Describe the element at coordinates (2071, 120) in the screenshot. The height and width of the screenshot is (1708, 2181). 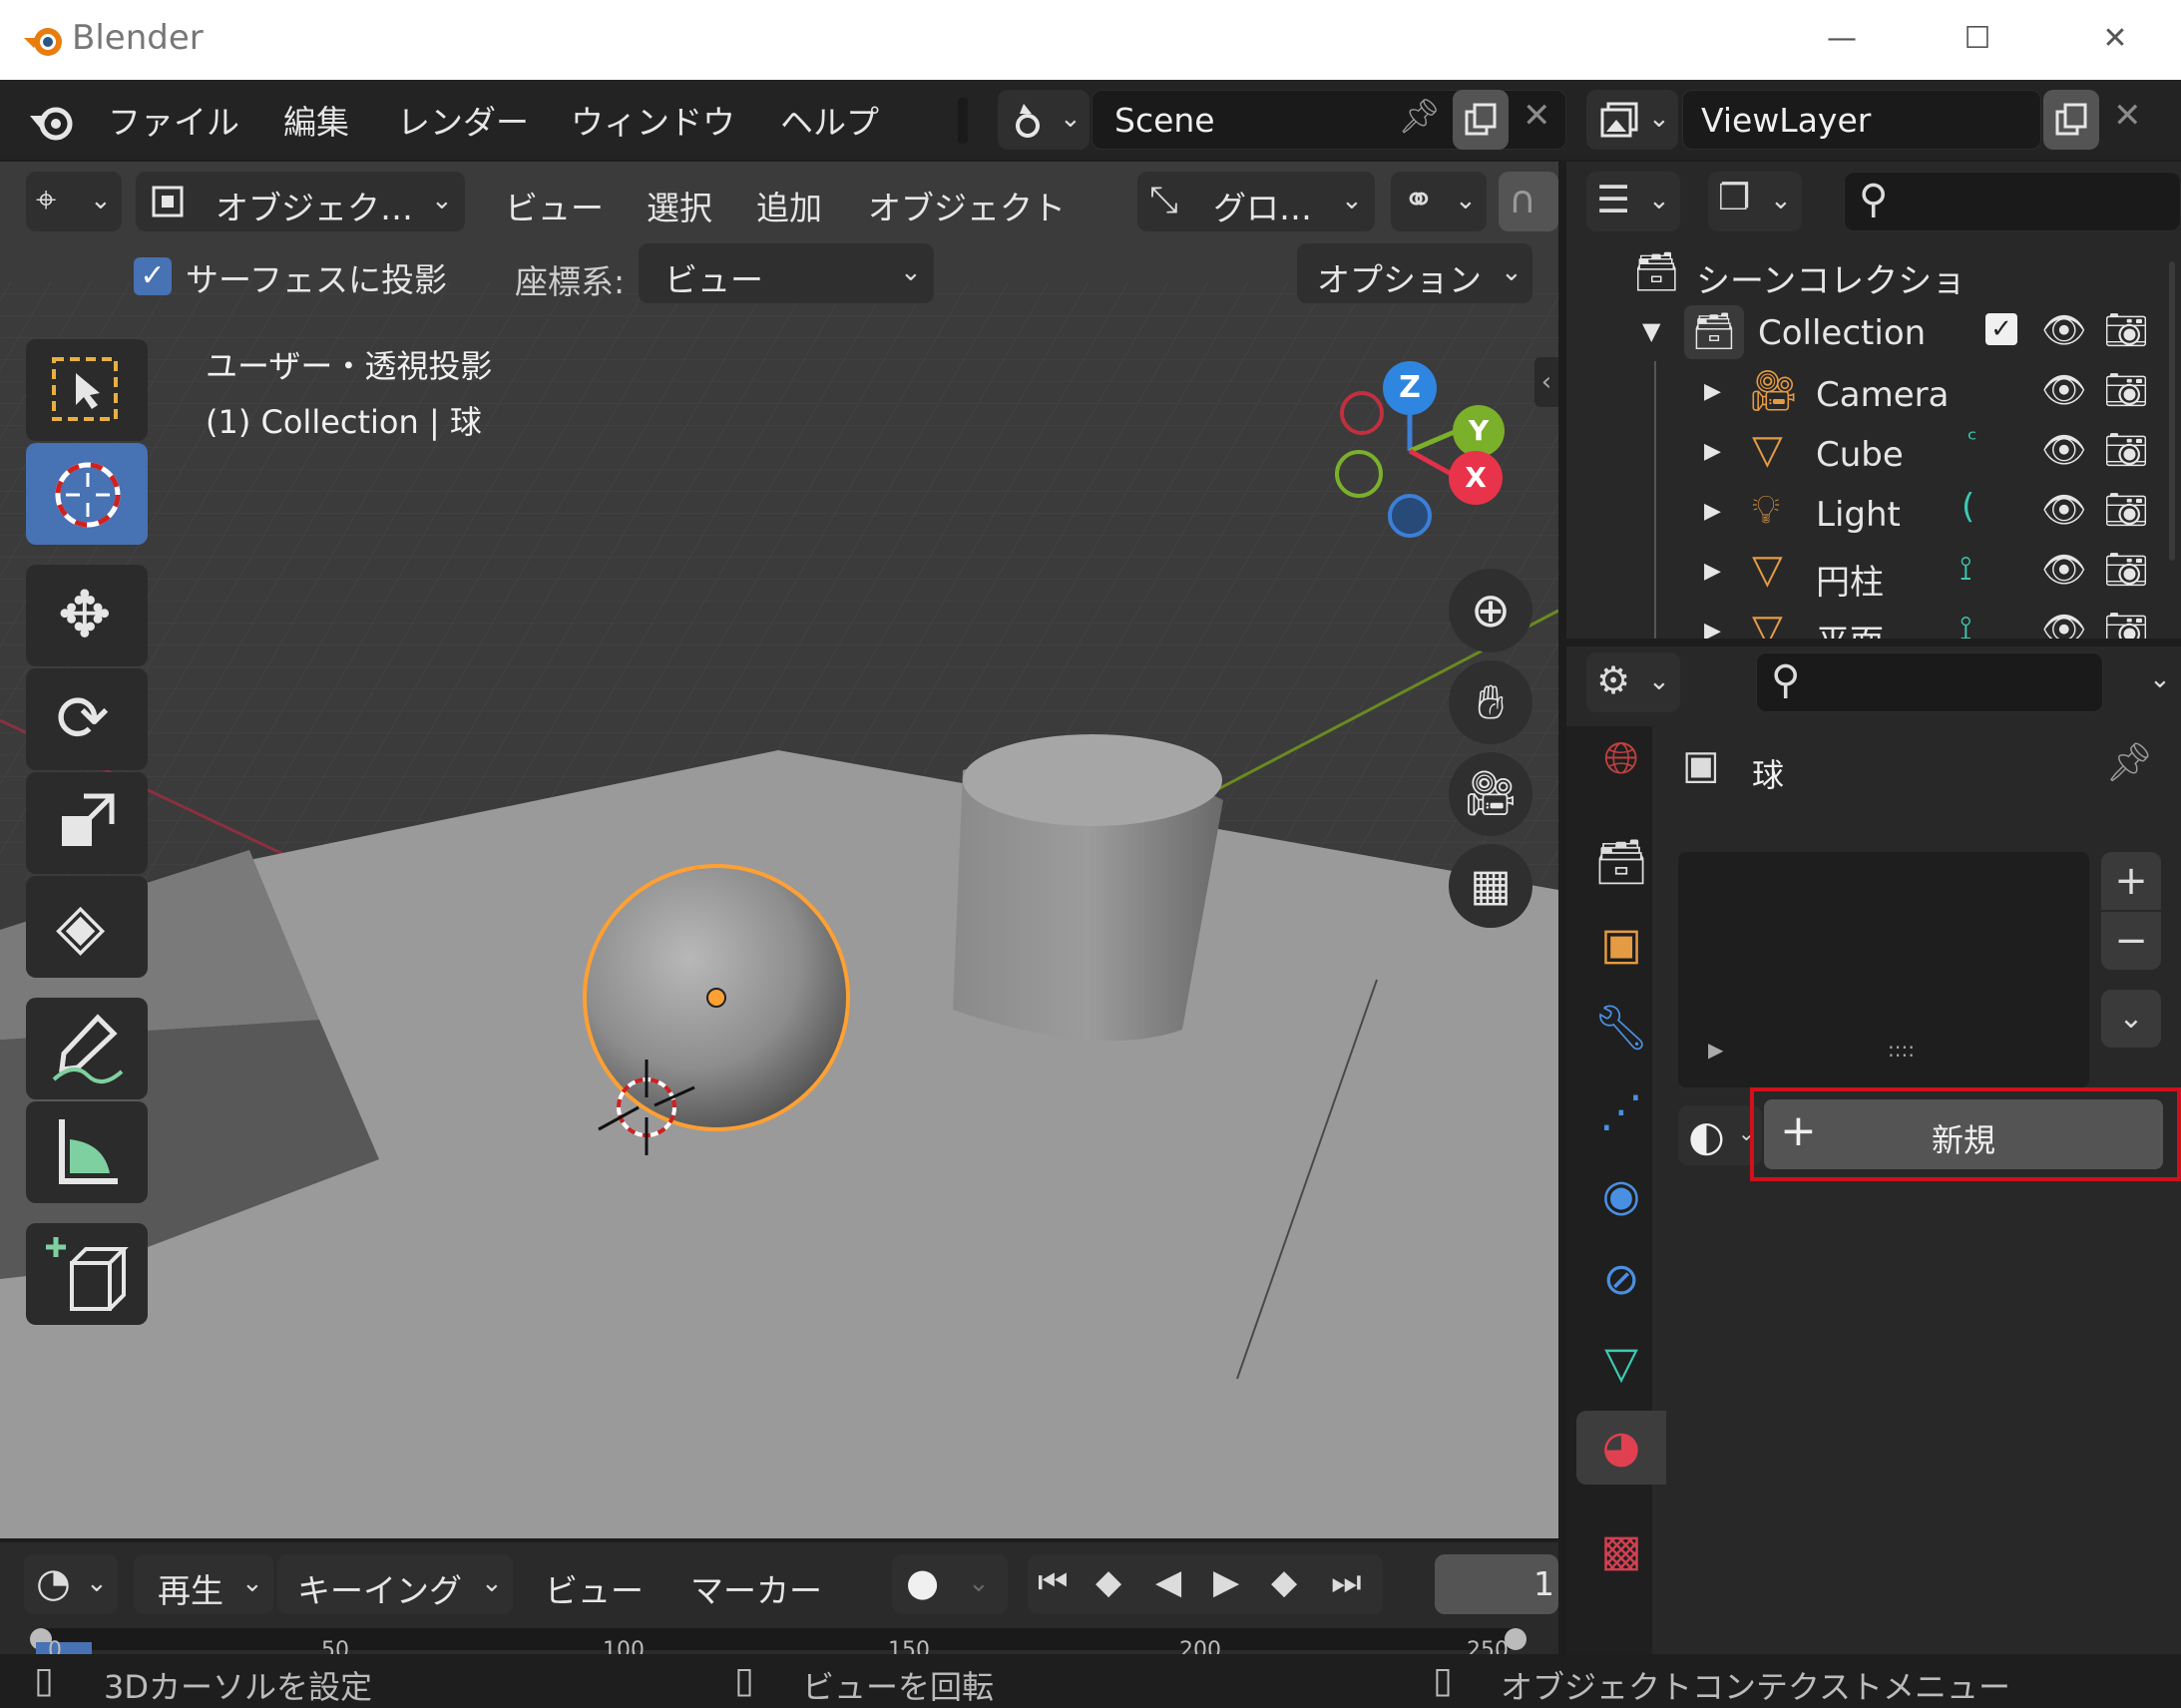
I see `new-viewlayer-button` at that location.